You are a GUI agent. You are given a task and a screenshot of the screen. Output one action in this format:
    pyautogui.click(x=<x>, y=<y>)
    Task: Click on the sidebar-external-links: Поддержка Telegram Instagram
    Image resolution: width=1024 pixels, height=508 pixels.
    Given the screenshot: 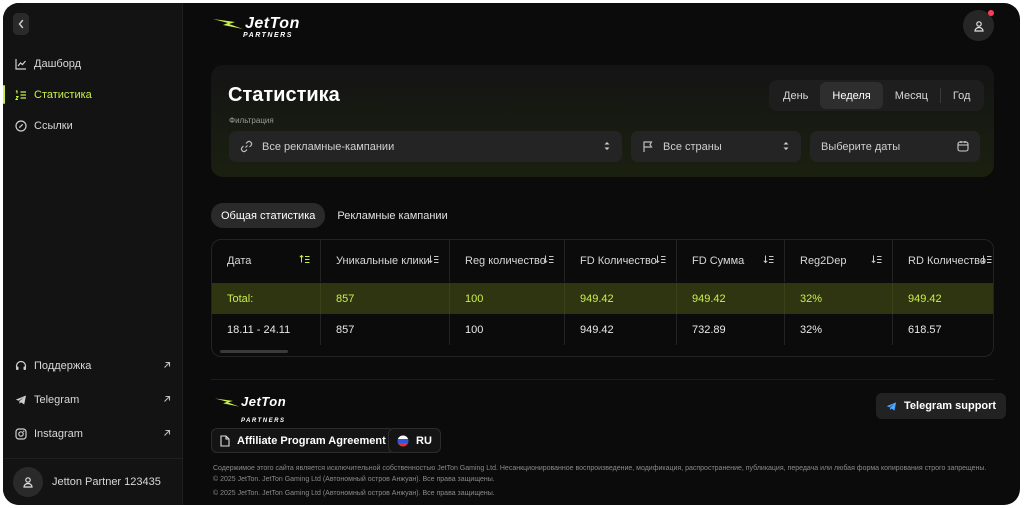 What is the action you would take?
    pyautogui.click(x=93, y=400)
    